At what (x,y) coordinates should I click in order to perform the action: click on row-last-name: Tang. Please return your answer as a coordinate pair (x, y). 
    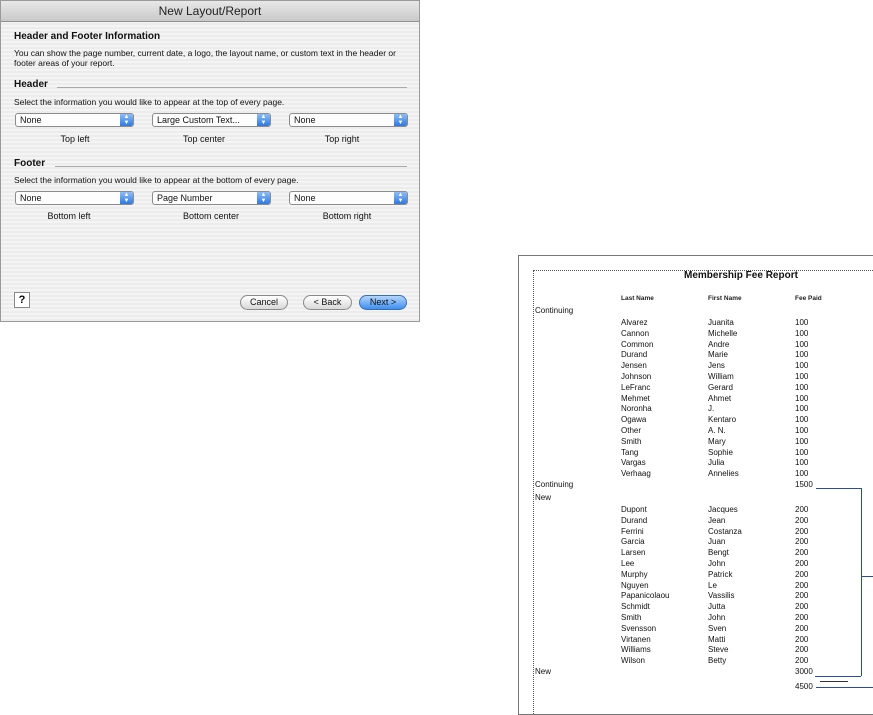
    Looking at the image, I should click on (630, 452).